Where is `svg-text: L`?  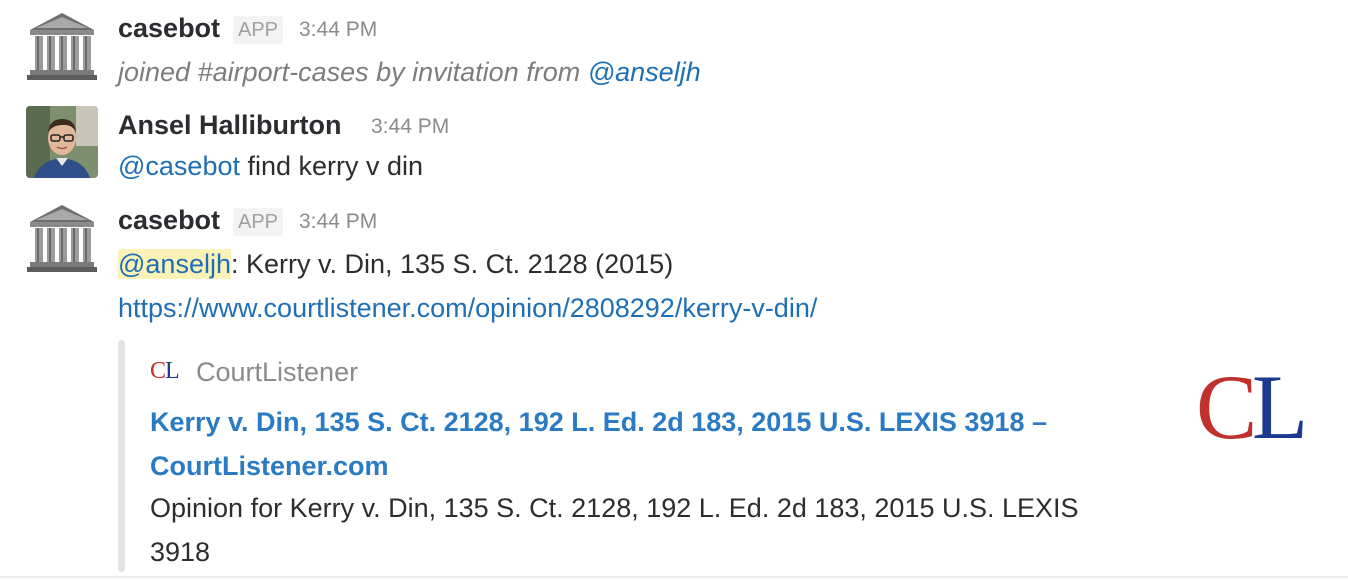 svg-text: L is located at coordinates (1280, 408).